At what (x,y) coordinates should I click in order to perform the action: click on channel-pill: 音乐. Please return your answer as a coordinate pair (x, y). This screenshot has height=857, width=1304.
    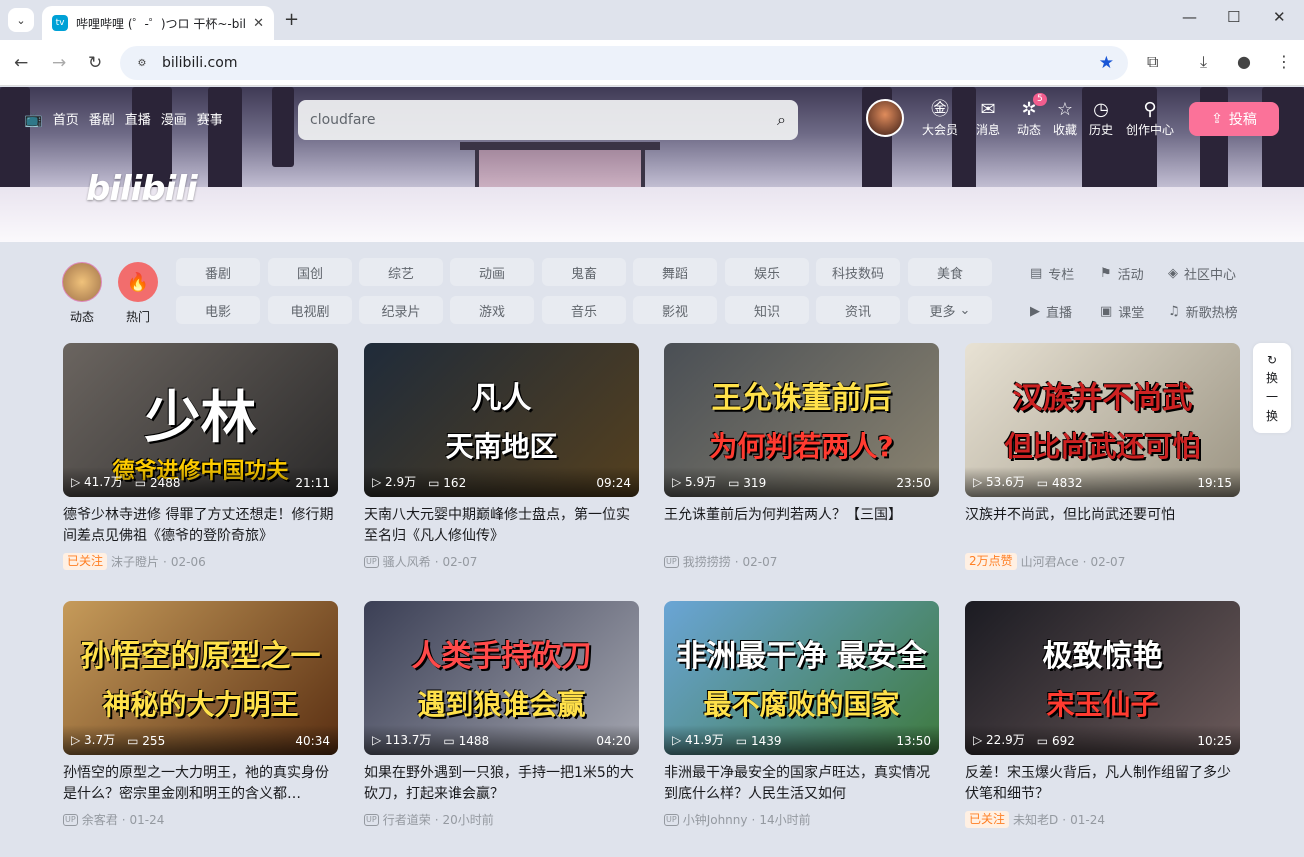
    Looking at the image, I should click on (584, 310).